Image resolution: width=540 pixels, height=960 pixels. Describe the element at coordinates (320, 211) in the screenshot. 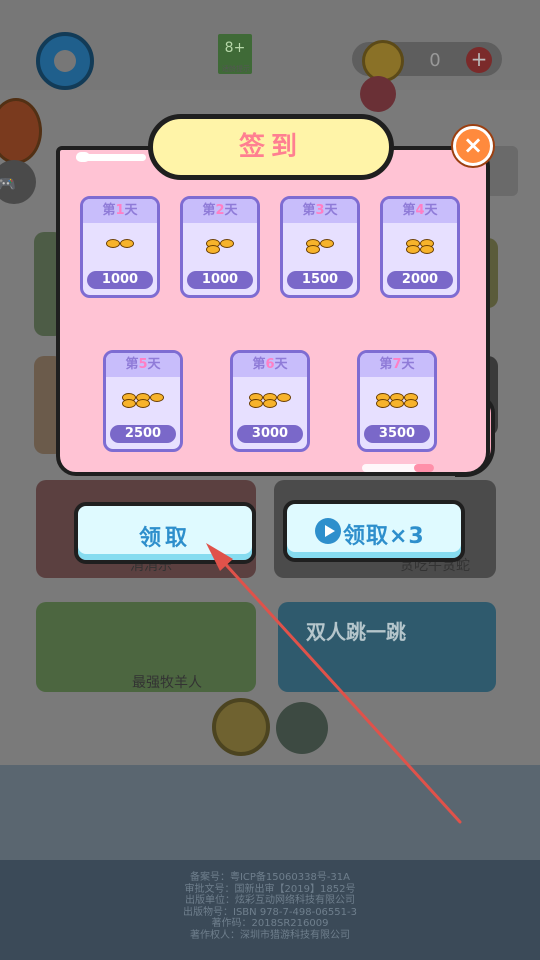

I see `day-card-header: 第3天` at that location.